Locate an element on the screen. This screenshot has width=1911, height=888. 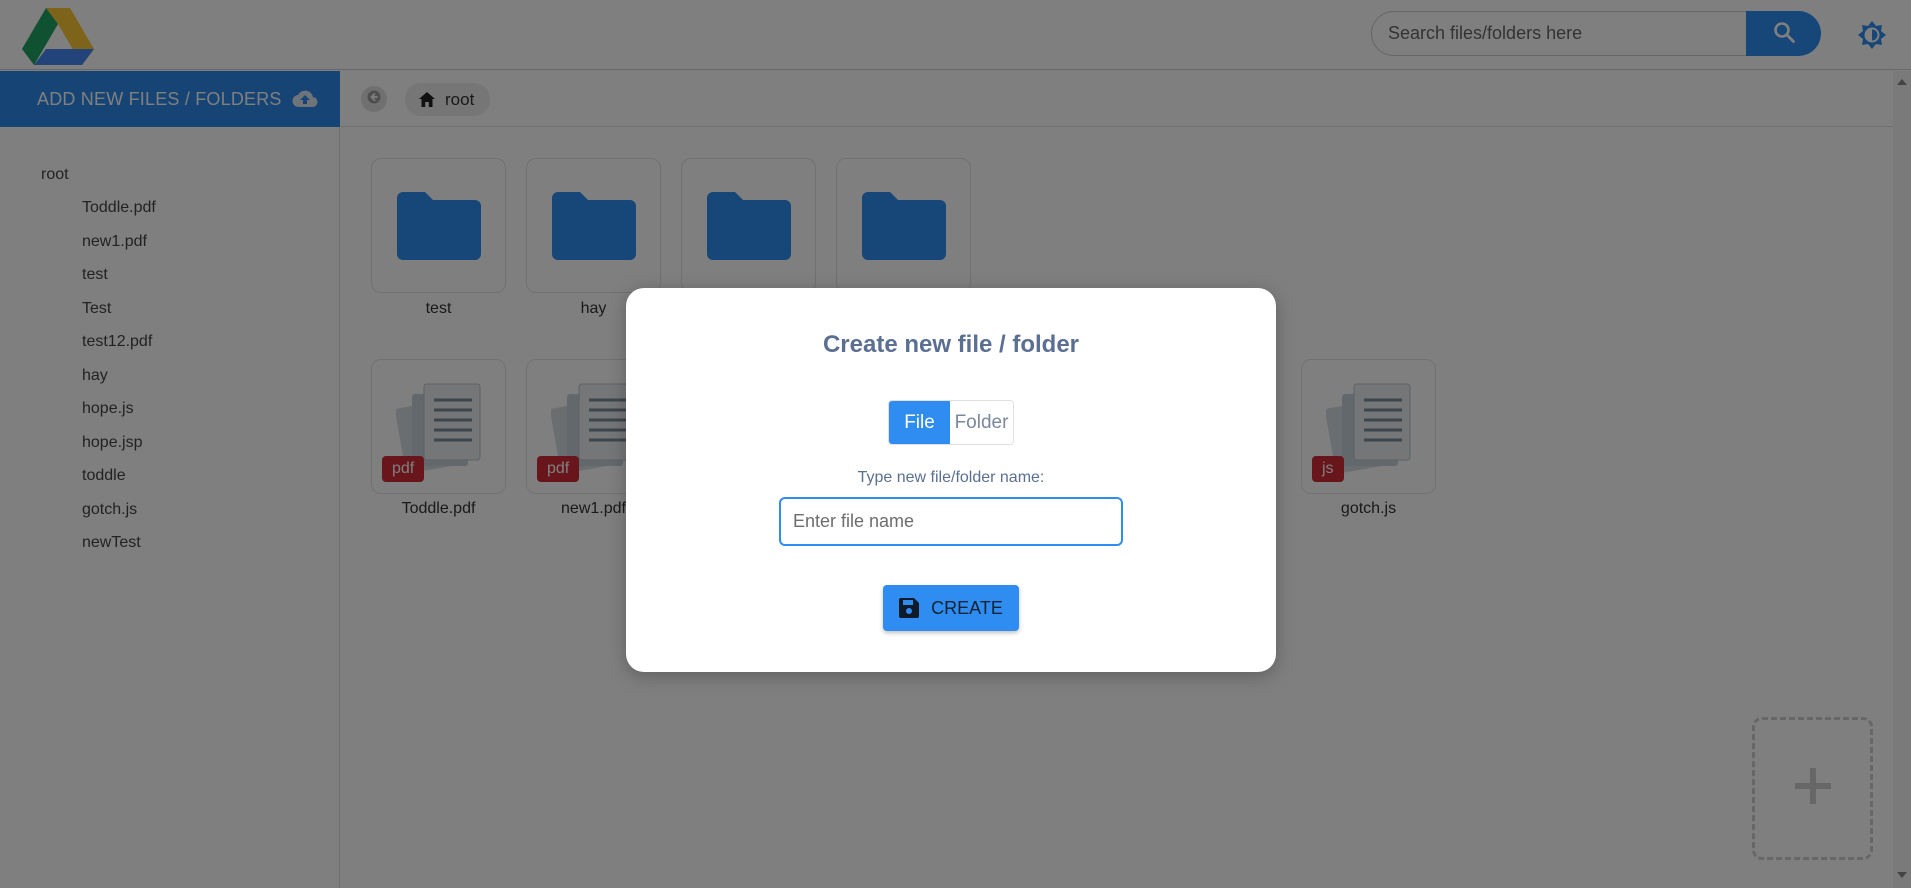
toggle-folder-option: Folder is located at coordinates (981, 422).